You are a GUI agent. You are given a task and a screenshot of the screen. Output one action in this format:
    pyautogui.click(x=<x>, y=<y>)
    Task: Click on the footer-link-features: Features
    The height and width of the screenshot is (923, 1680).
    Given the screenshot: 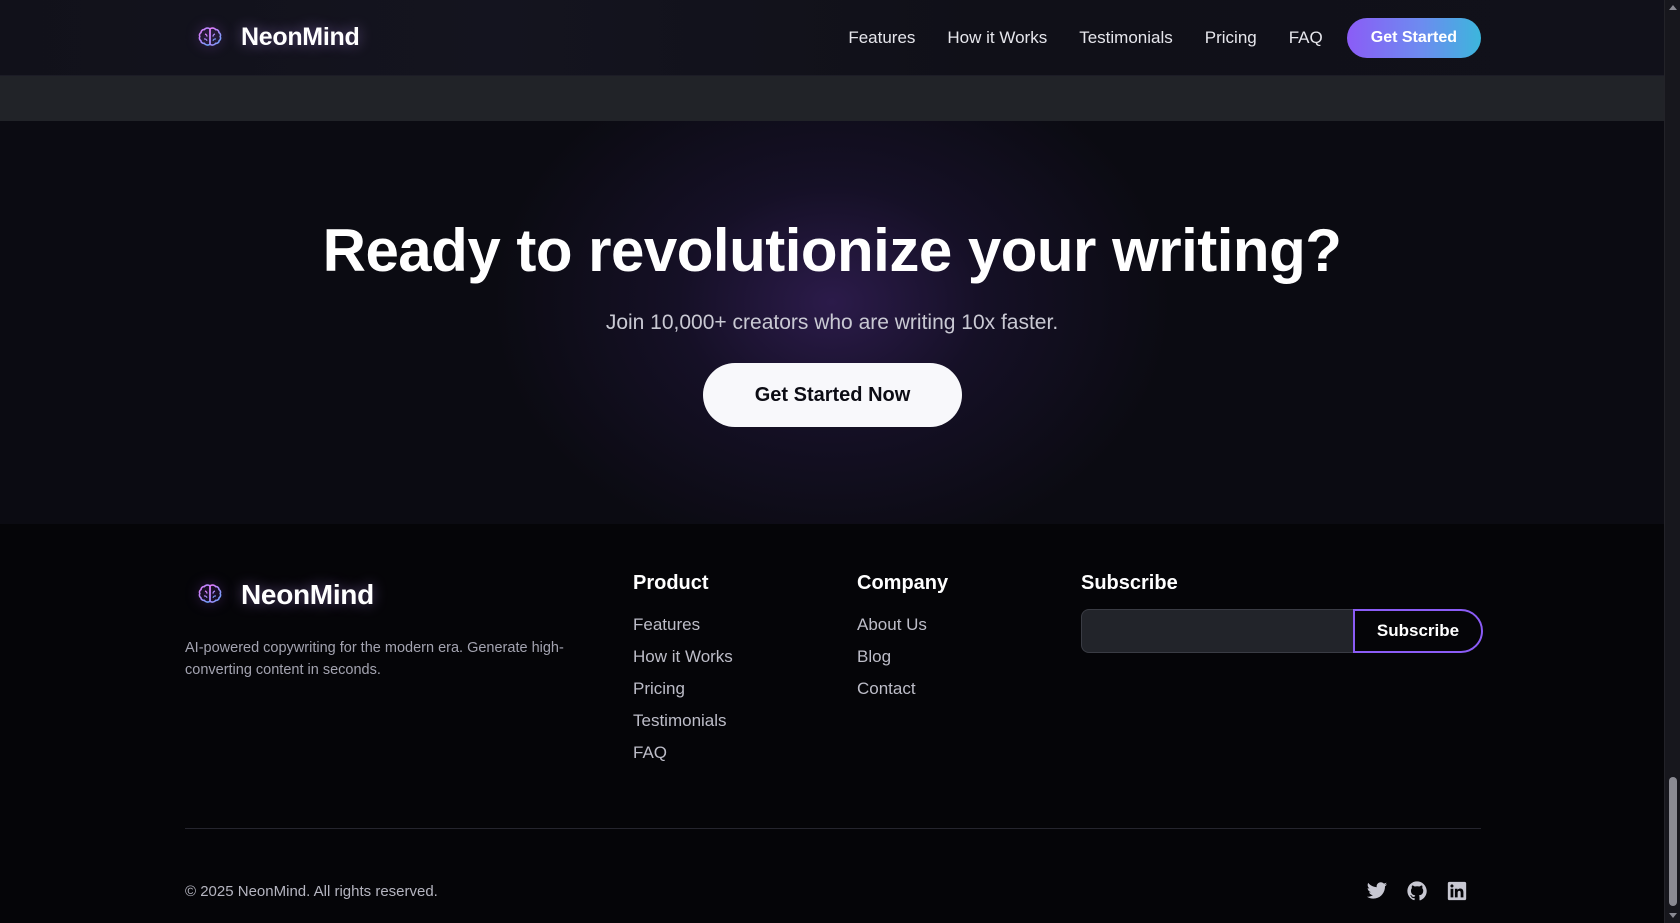 What is the action you would take?
    pyautogui.click(x=683, y=625)
    